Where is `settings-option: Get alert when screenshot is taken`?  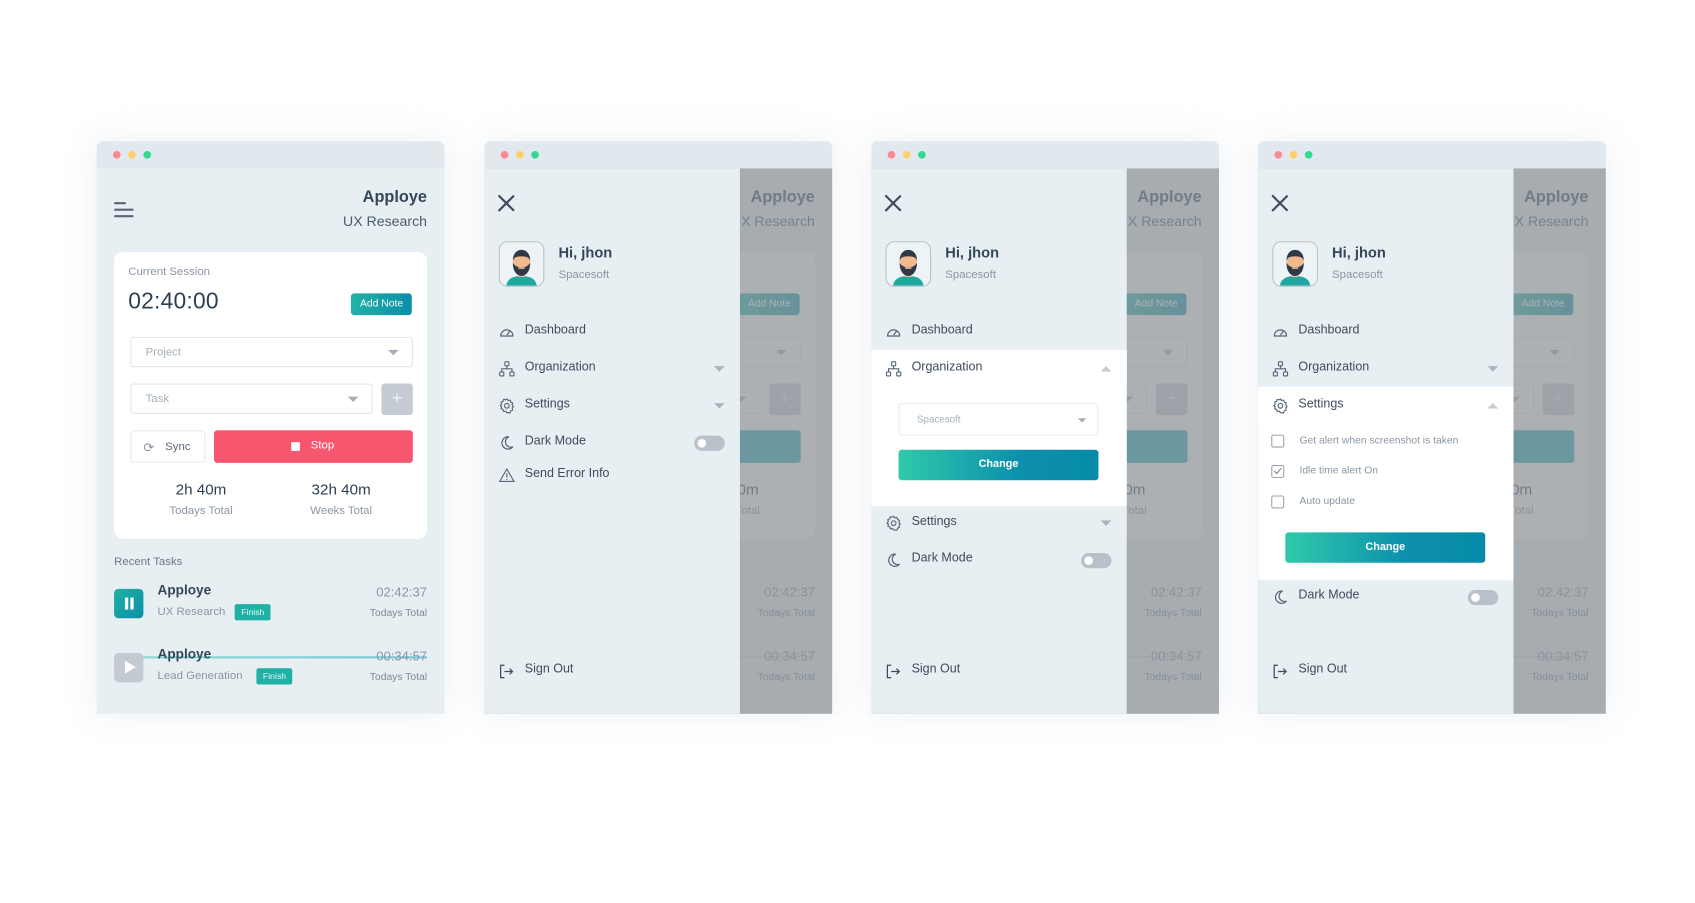
settings-option: Get alert when screenshot is taken is located at coordinates (1379, 444).